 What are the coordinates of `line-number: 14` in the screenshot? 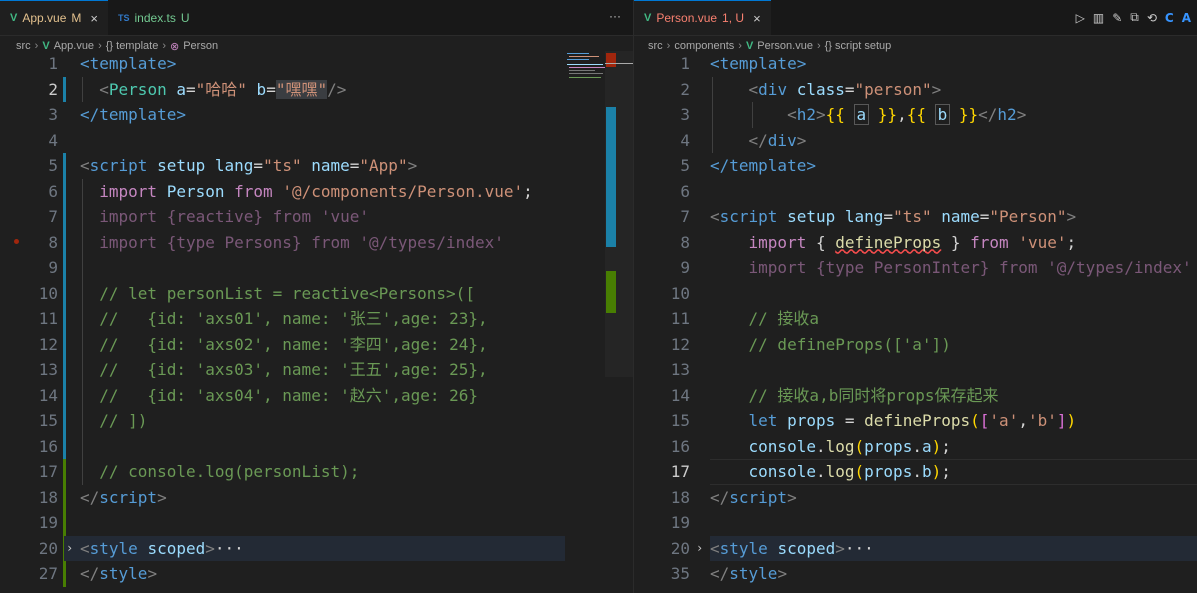 It's located at (680, 395).